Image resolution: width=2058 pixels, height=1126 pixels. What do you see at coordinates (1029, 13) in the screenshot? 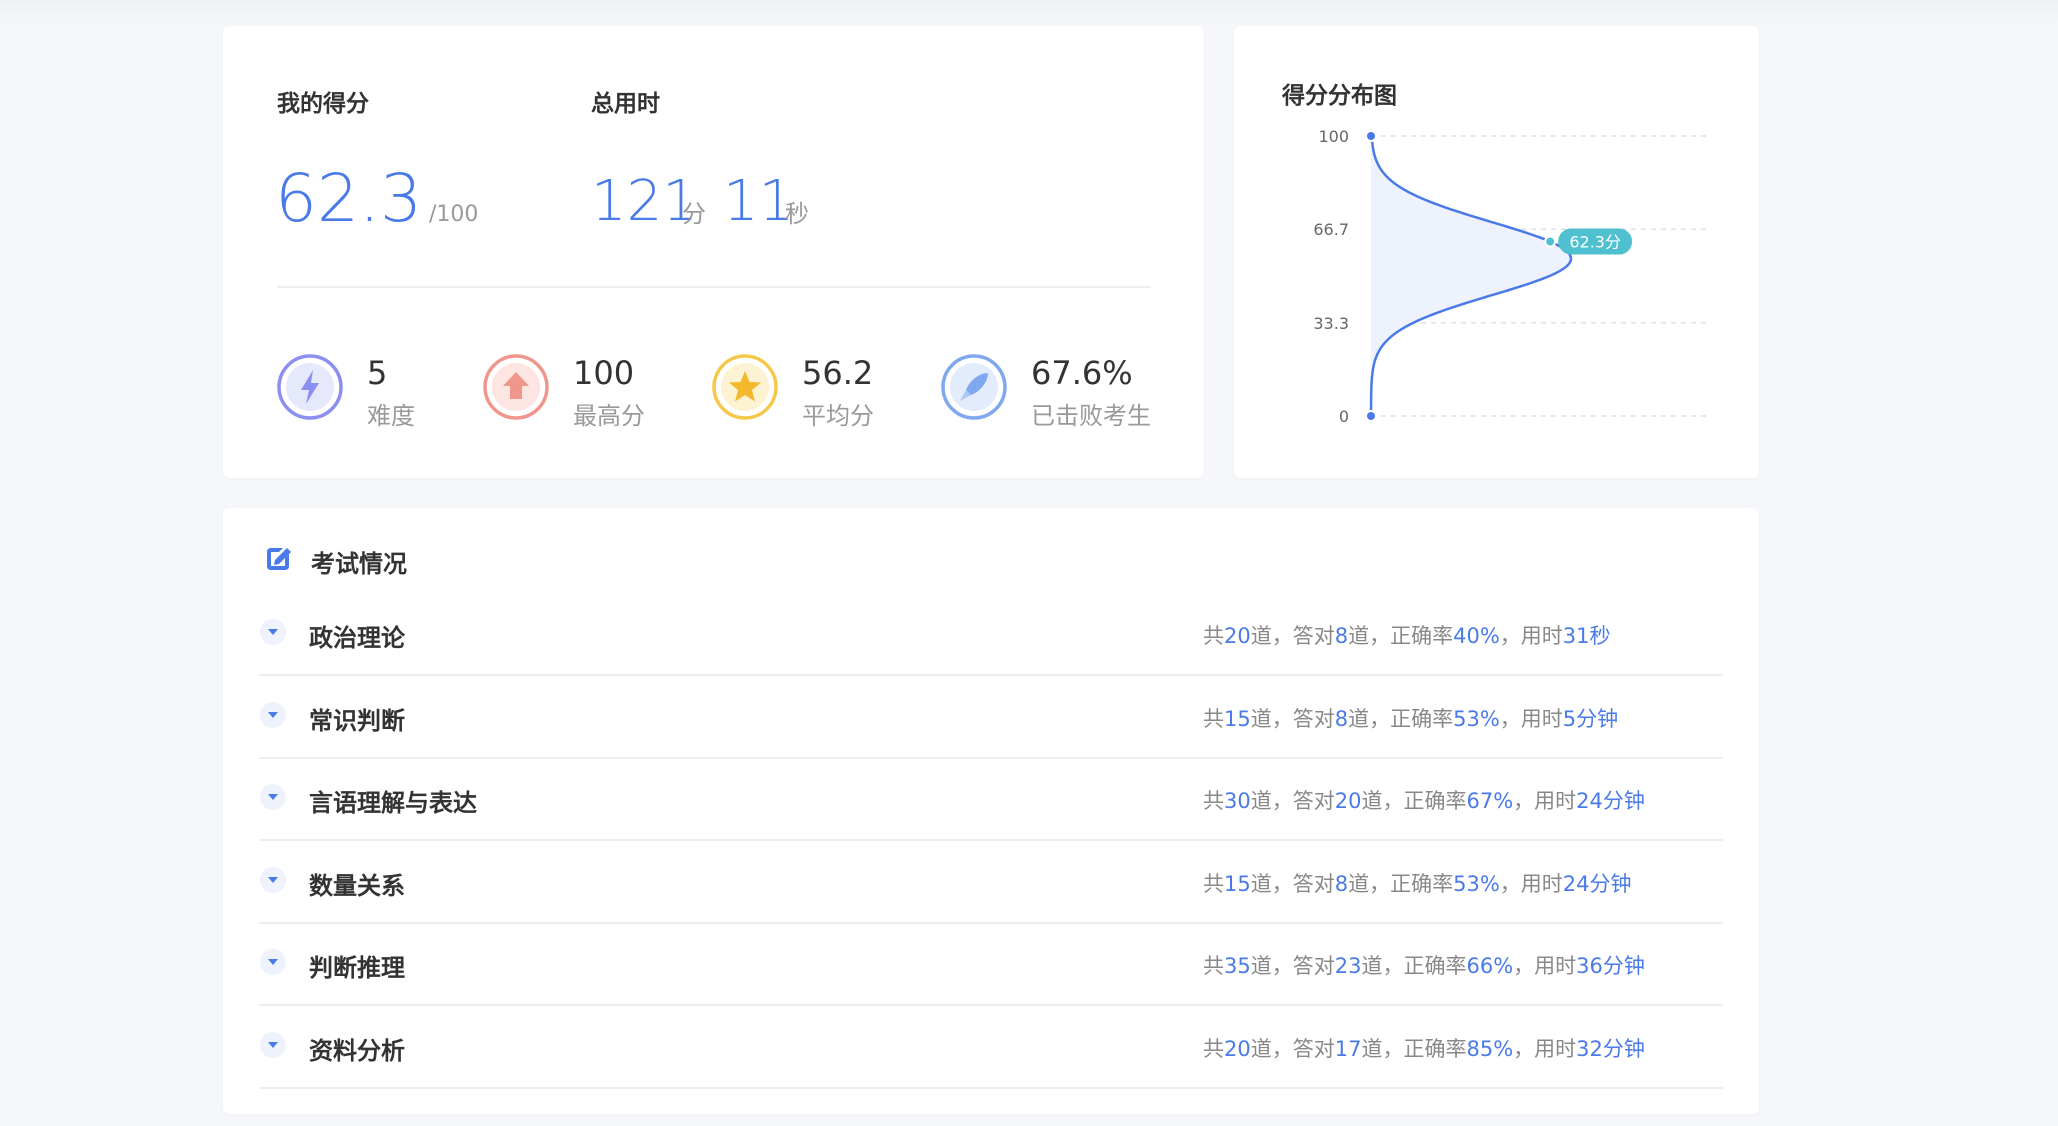
I see `top-bar` at bounding box center [1029, 13].